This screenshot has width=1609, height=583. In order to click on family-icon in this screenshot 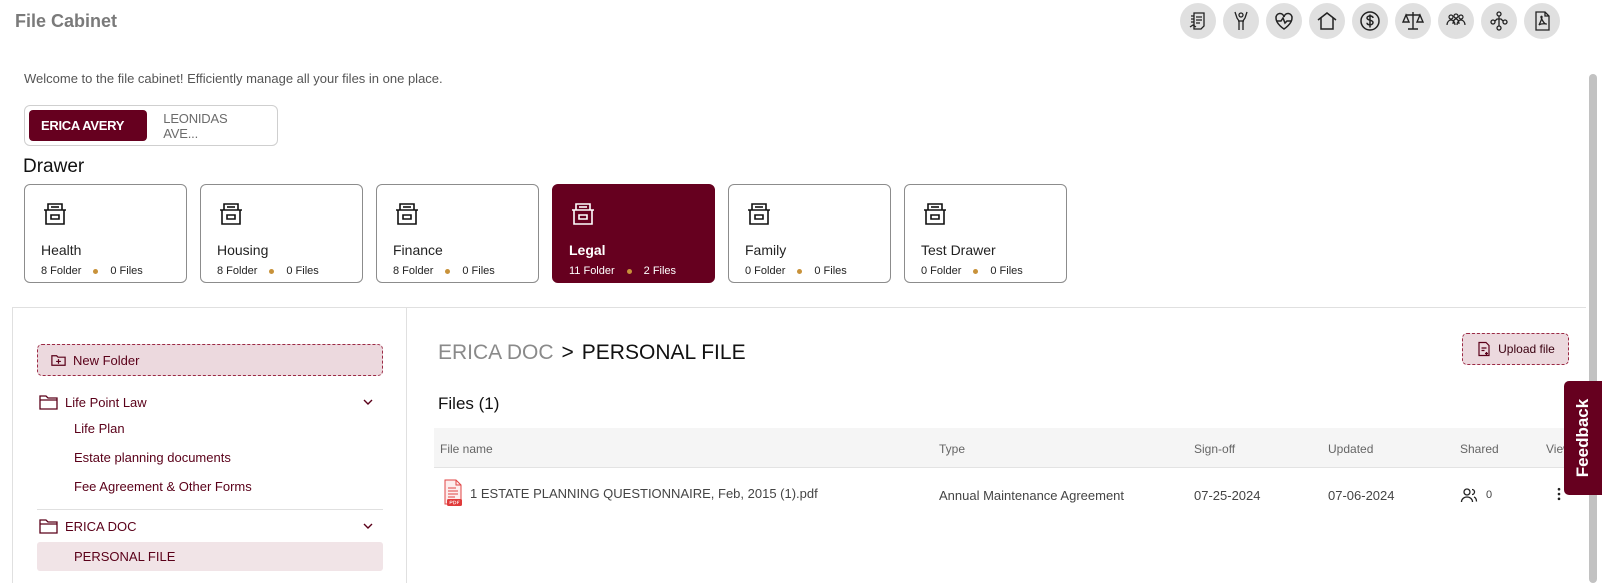, I will do `click(1456, 21)`.